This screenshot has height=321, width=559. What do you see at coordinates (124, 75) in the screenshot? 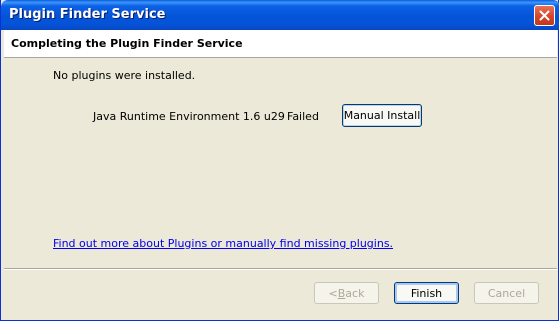
I see `status-message: No plugins were installed.` at bounding box center [124, 75].